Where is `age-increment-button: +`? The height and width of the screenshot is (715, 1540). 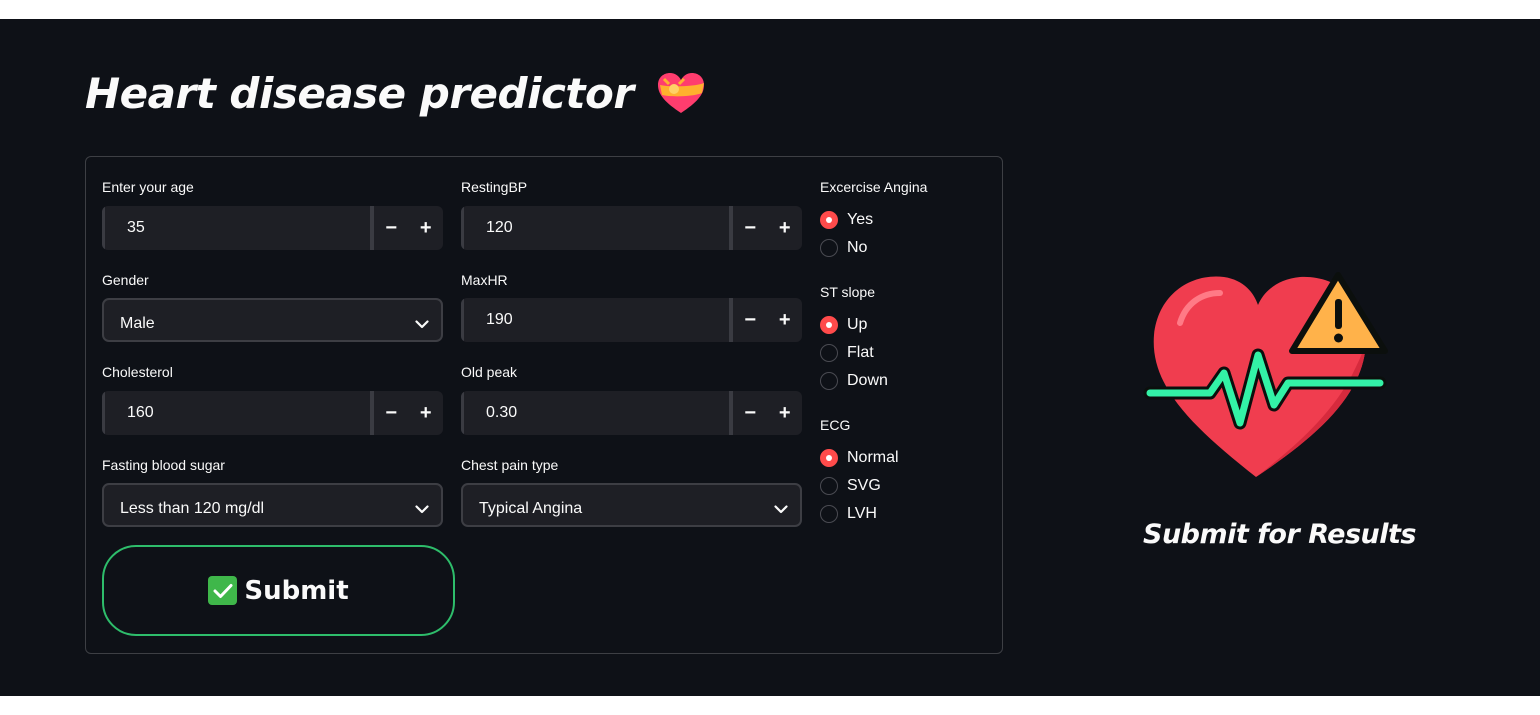 age-increment-button: + is located at coordinates (426, 228).